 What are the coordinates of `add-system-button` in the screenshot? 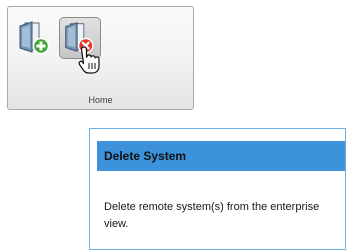 It's located at (35, 38).